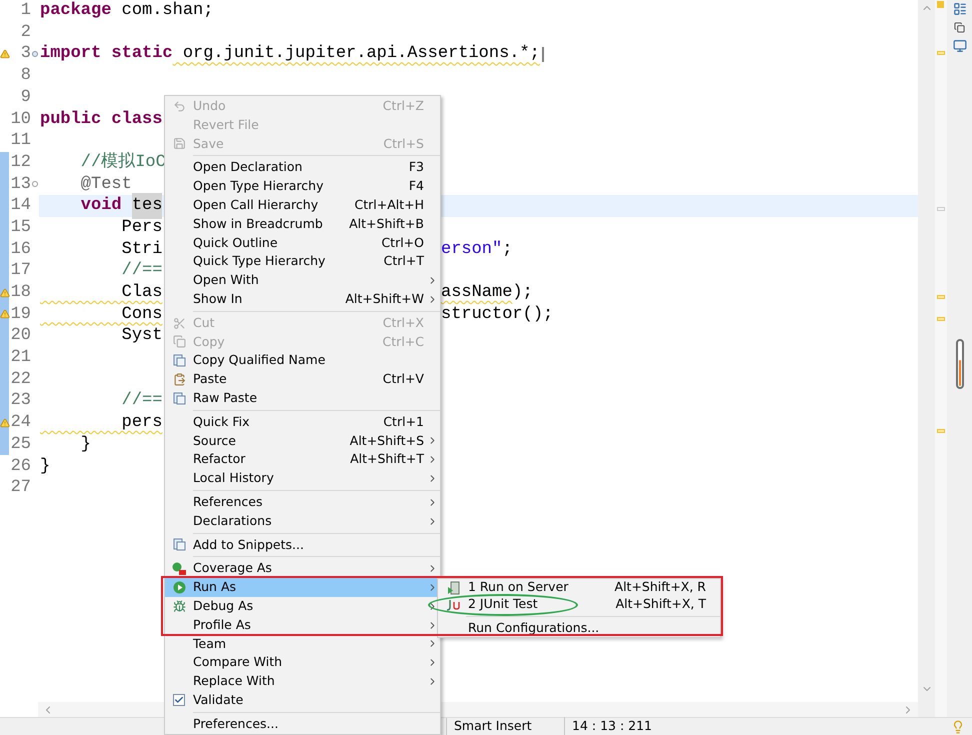 Image resolution: width=972 pixels, height=735 pixels. Describe the element at coordinates (86, 445) in the screenshot. I see `code-token: }` at that location.